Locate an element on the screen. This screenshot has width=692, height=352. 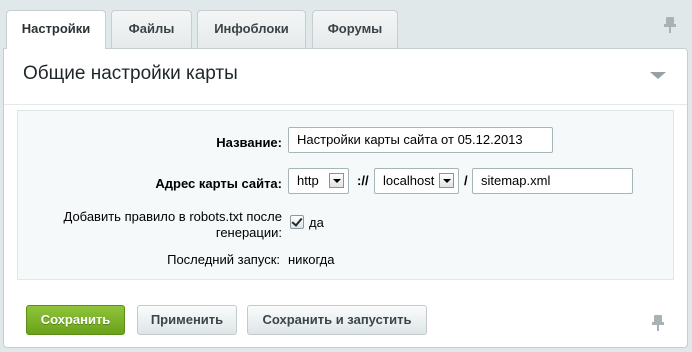
protocol-select: http is located at coordinates (318, 181).